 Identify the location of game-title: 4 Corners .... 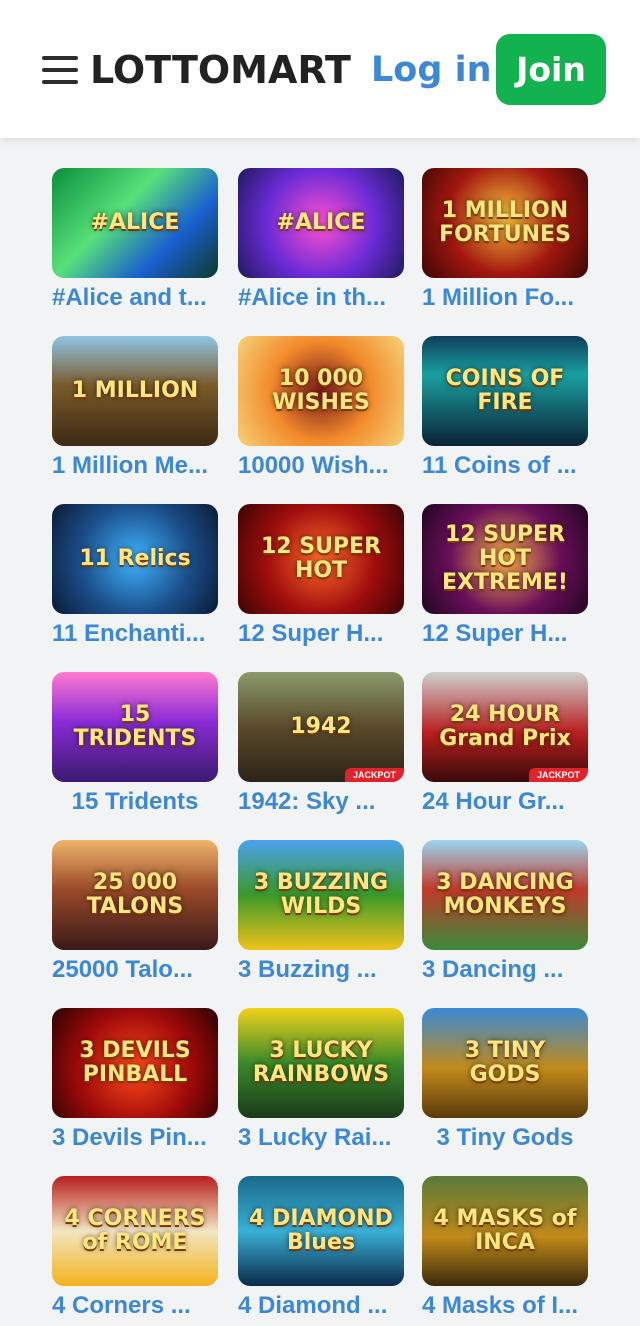
(135, 1306).